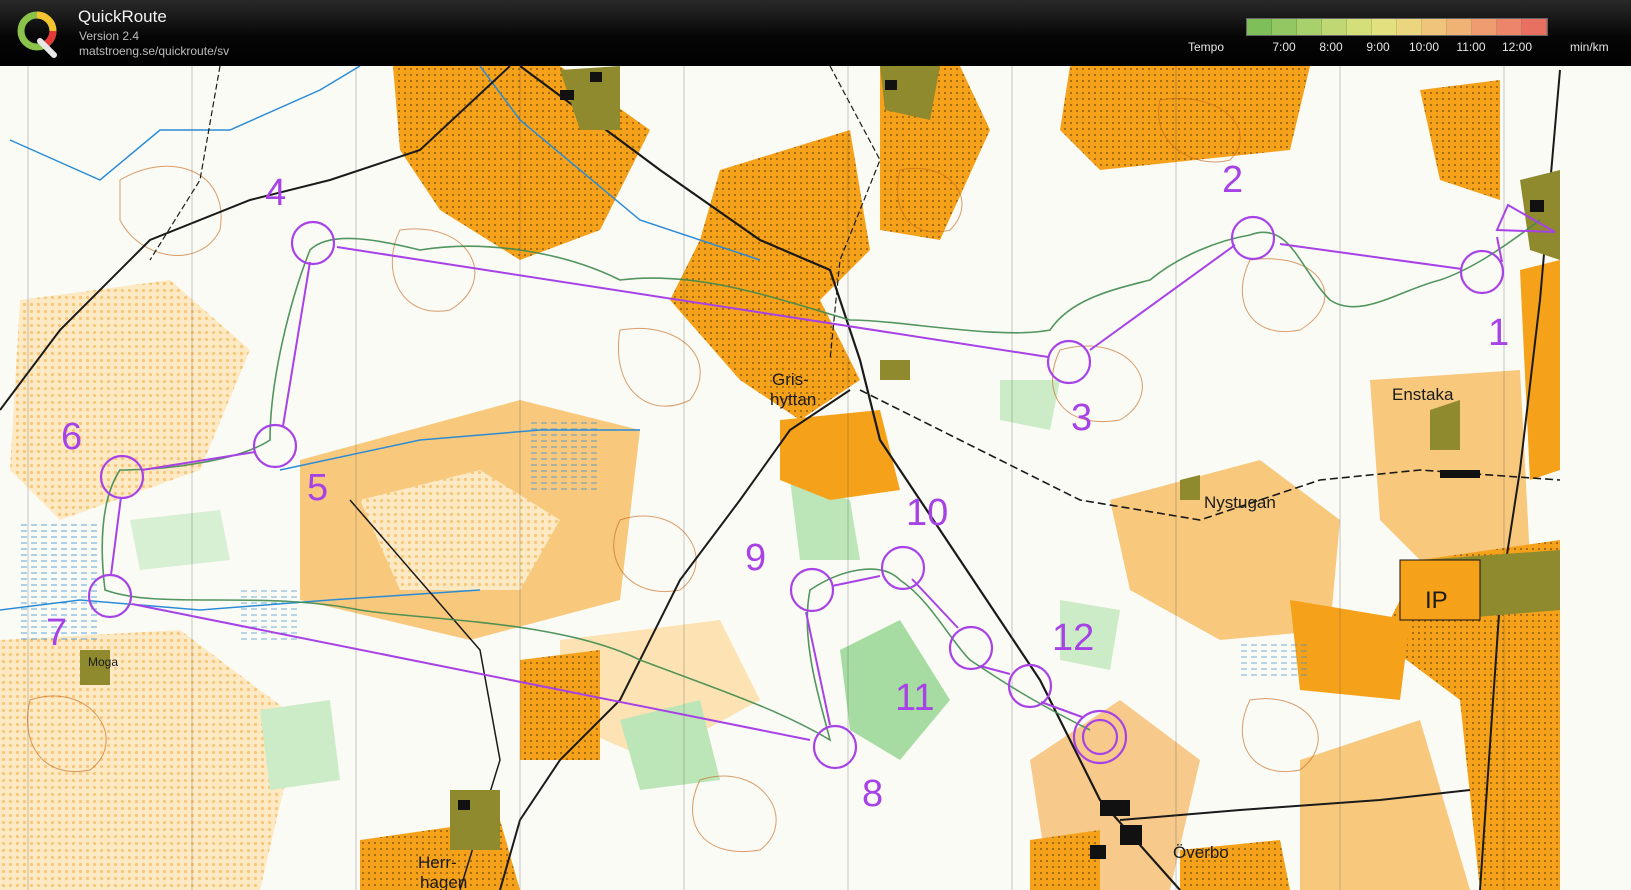  I want to click on tempo-tick: 10:00, so click(1424, 47).